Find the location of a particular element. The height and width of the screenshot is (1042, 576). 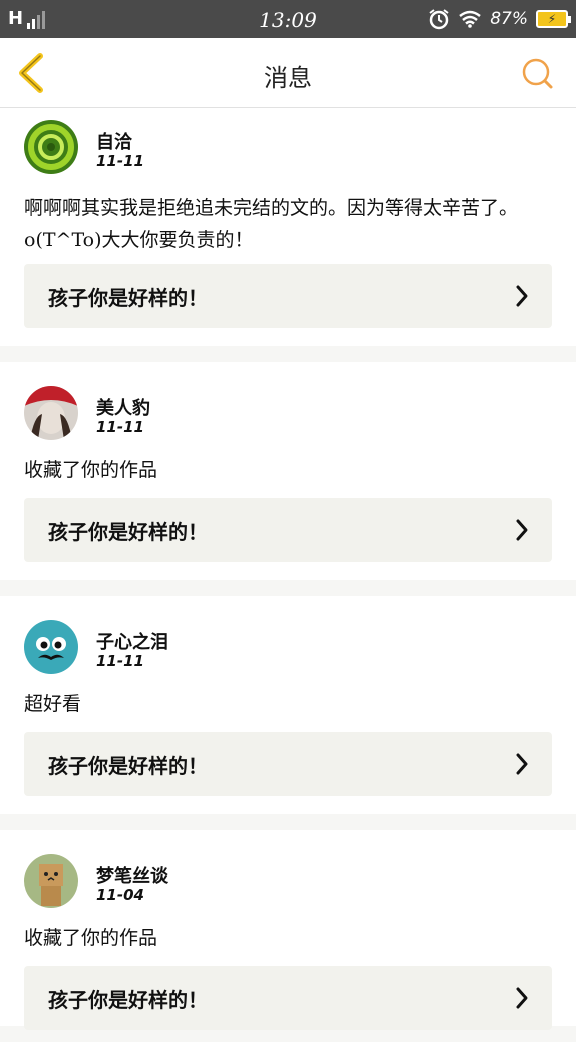

alarm-icon is located at coordinates (439, 19).